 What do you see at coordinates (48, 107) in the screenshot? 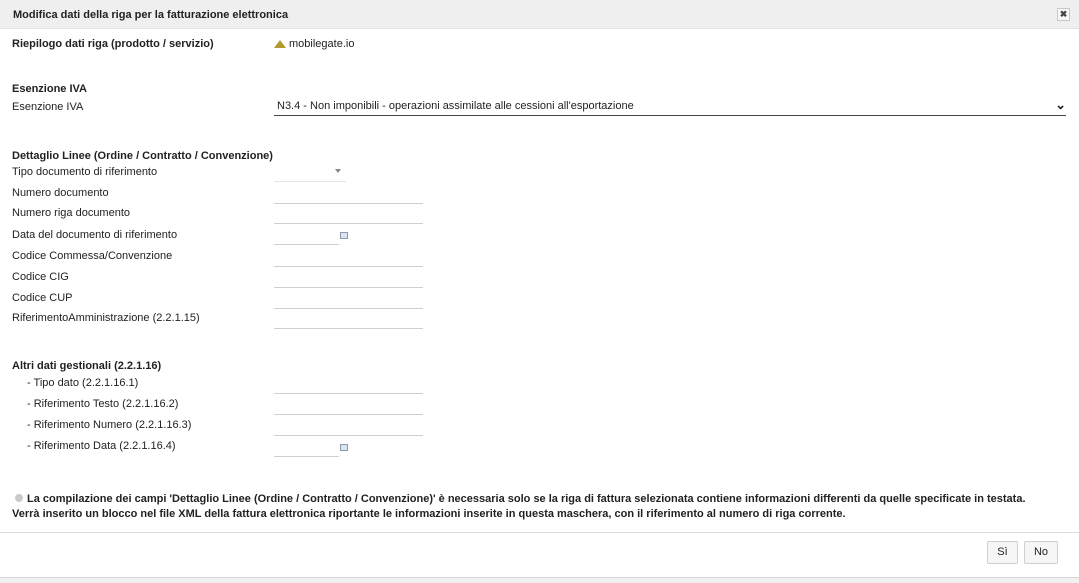
I see `esenzione-label: Esenzione IVA` at bounding box center [48, 107].